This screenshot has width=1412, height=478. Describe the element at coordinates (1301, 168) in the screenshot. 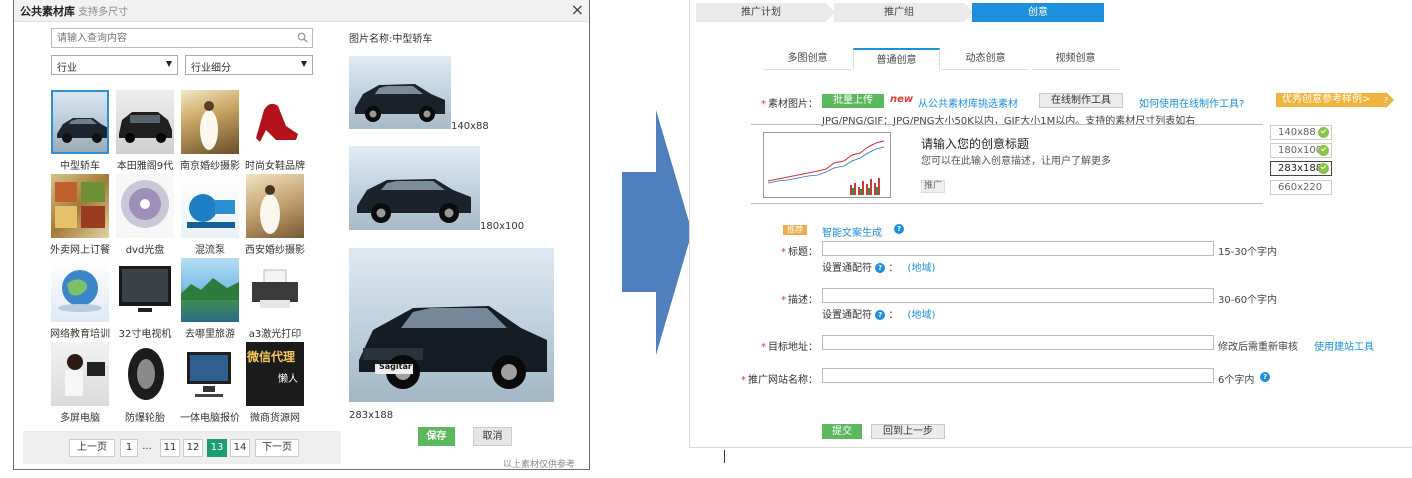

I see `size-option-283x188: 283x188` at that location.